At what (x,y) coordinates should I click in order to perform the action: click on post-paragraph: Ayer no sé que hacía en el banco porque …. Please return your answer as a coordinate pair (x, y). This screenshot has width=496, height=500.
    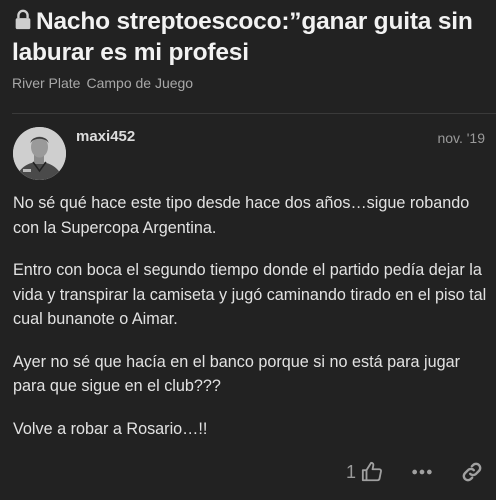
    Looking at the image, I should click on (236, 374).